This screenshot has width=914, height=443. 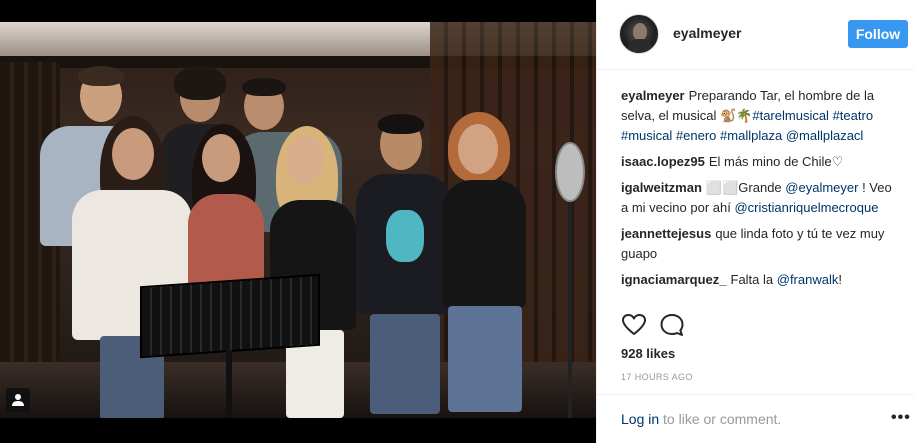 I want to click on comment-text: El más mino de Chile♡, so click(x=776, y=161).